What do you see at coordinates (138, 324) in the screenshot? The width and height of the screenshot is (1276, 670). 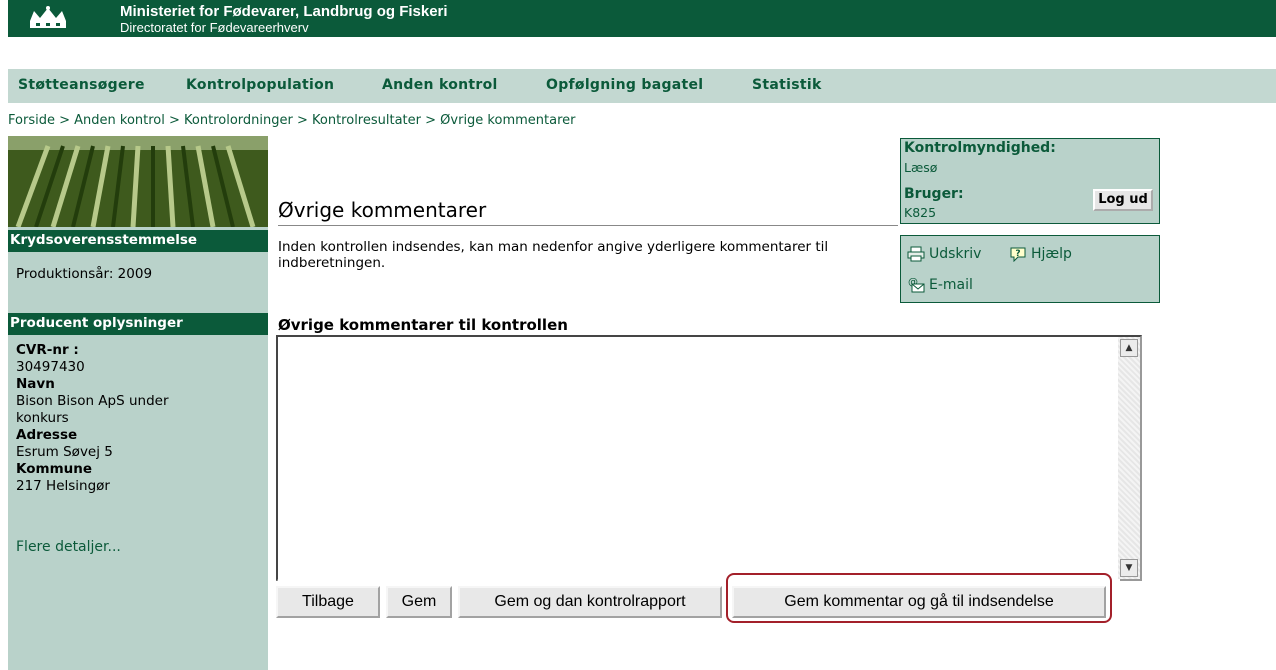 I see `section-title-producent: Producent oplysninger` at bounding box center [138, 324].